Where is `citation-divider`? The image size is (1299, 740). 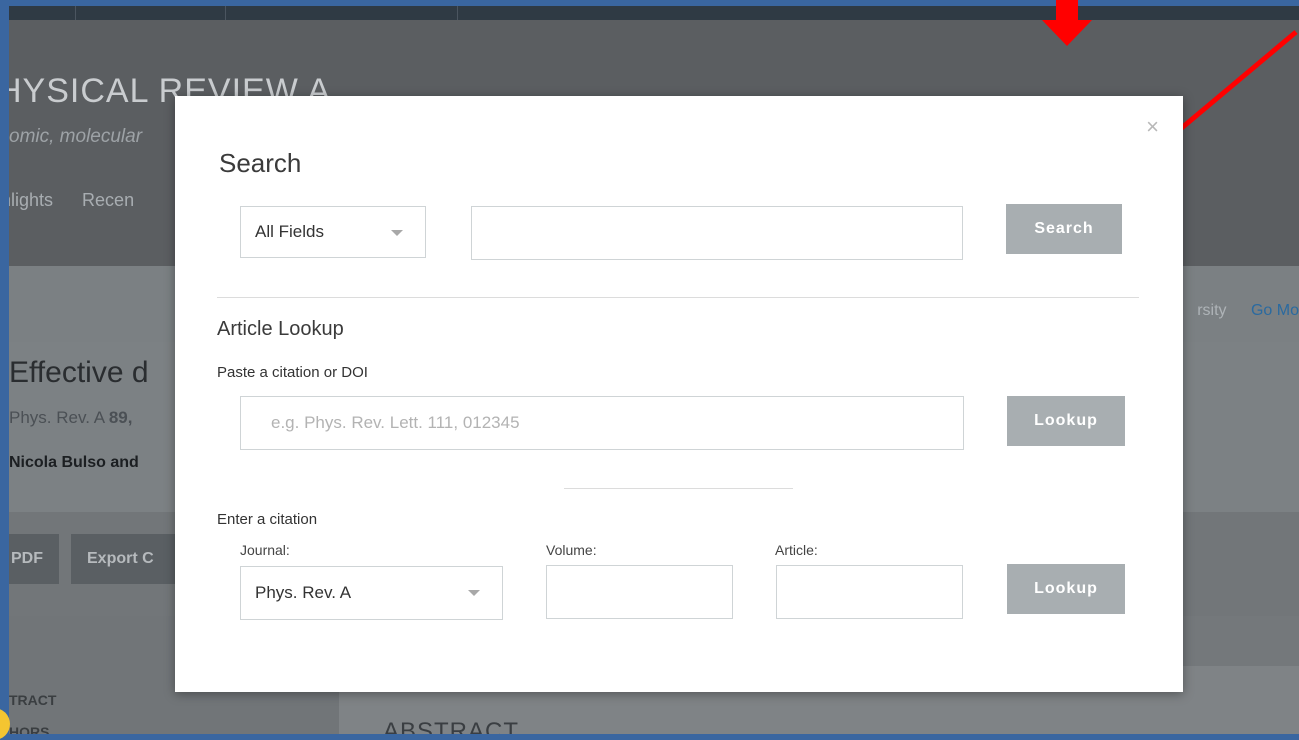 citation-divider is located at coordinates (678, 488).